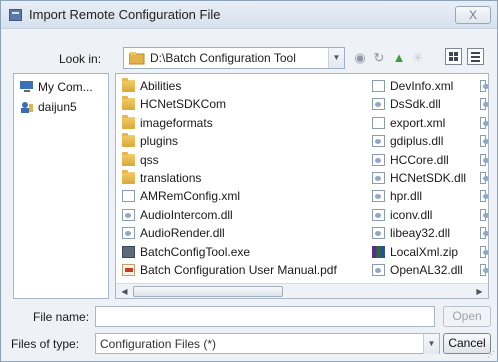 The image size is (498, 362). I want to click on zip-icon, so click(378, 251).